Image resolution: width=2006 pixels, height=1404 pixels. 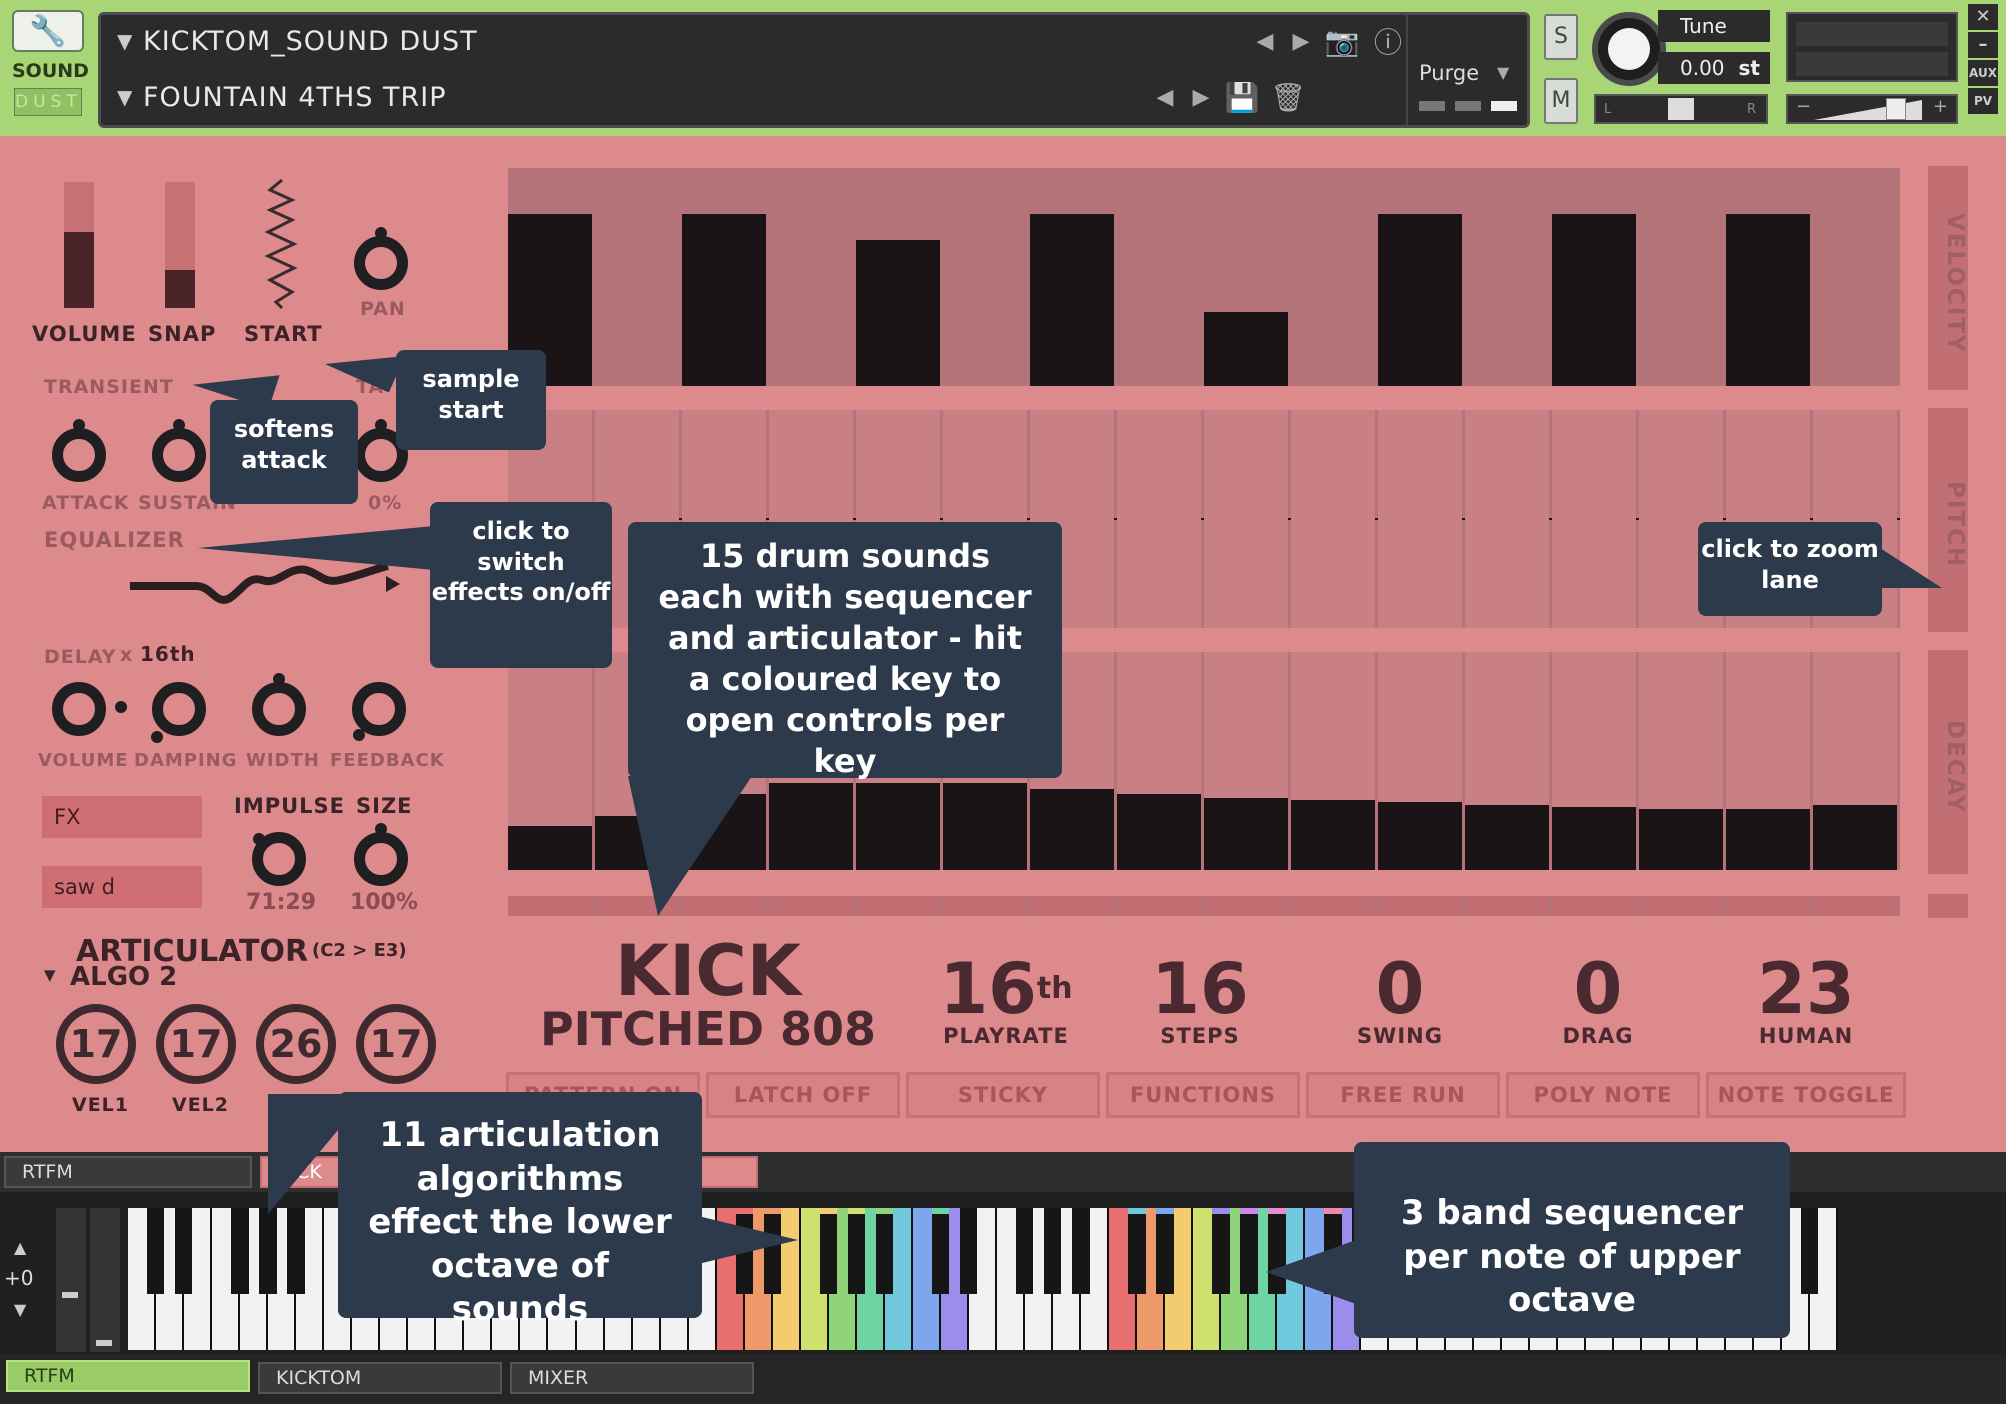 What do you see at coordinates (381, 258) in the screenshot?
I see `pan-knob` at bounding box center [381, 258].